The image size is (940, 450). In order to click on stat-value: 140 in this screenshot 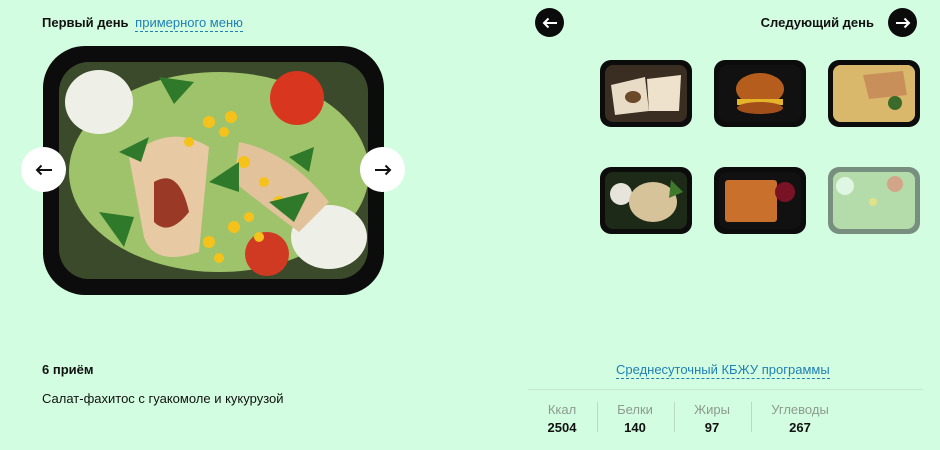, I will do `click(635, 427)`.